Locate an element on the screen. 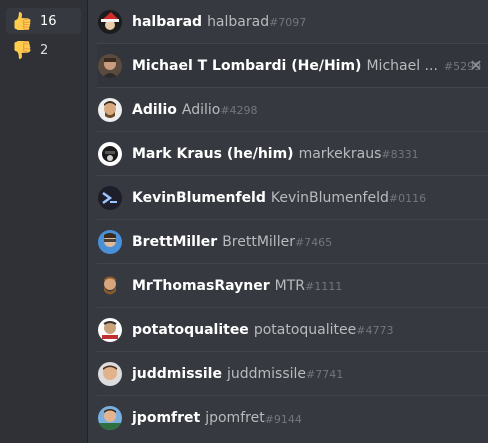 This screenshot has width=488, height=443. user-username: halbarad is located at coordinates (238, 21).